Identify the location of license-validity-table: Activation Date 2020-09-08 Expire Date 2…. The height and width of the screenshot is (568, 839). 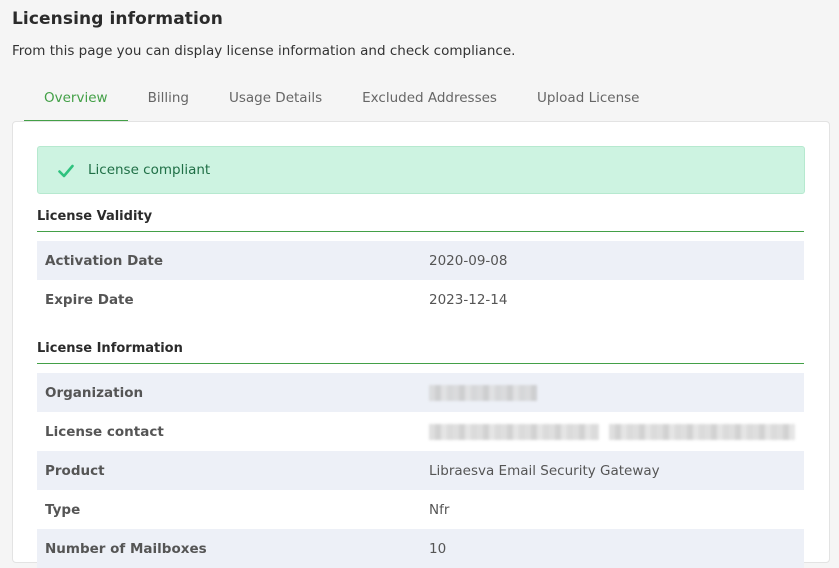
(420, 280).